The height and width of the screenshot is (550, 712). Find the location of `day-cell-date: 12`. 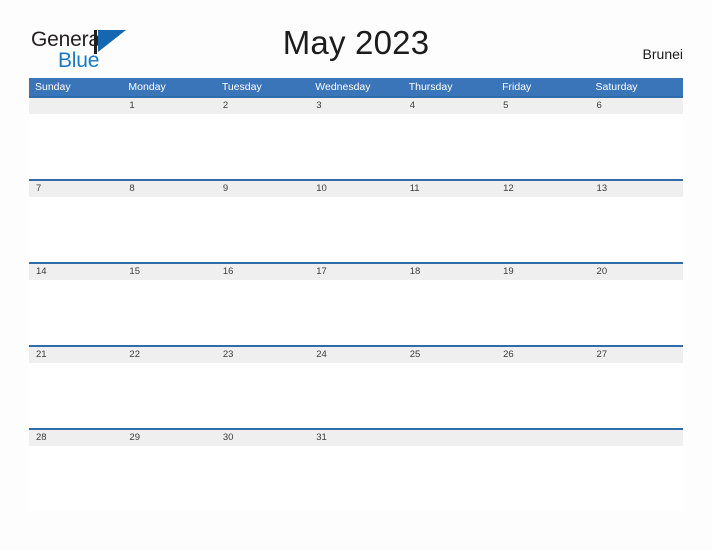

day-cell-date: 12 is located at coordinates (542, 189).